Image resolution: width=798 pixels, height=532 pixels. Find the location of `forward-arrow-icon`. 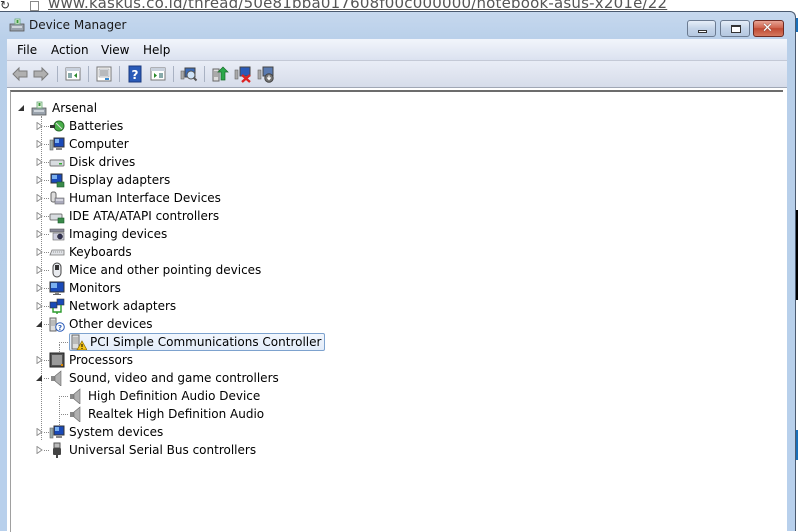

forward-arrow-icon is located at coordinates (41, 74).